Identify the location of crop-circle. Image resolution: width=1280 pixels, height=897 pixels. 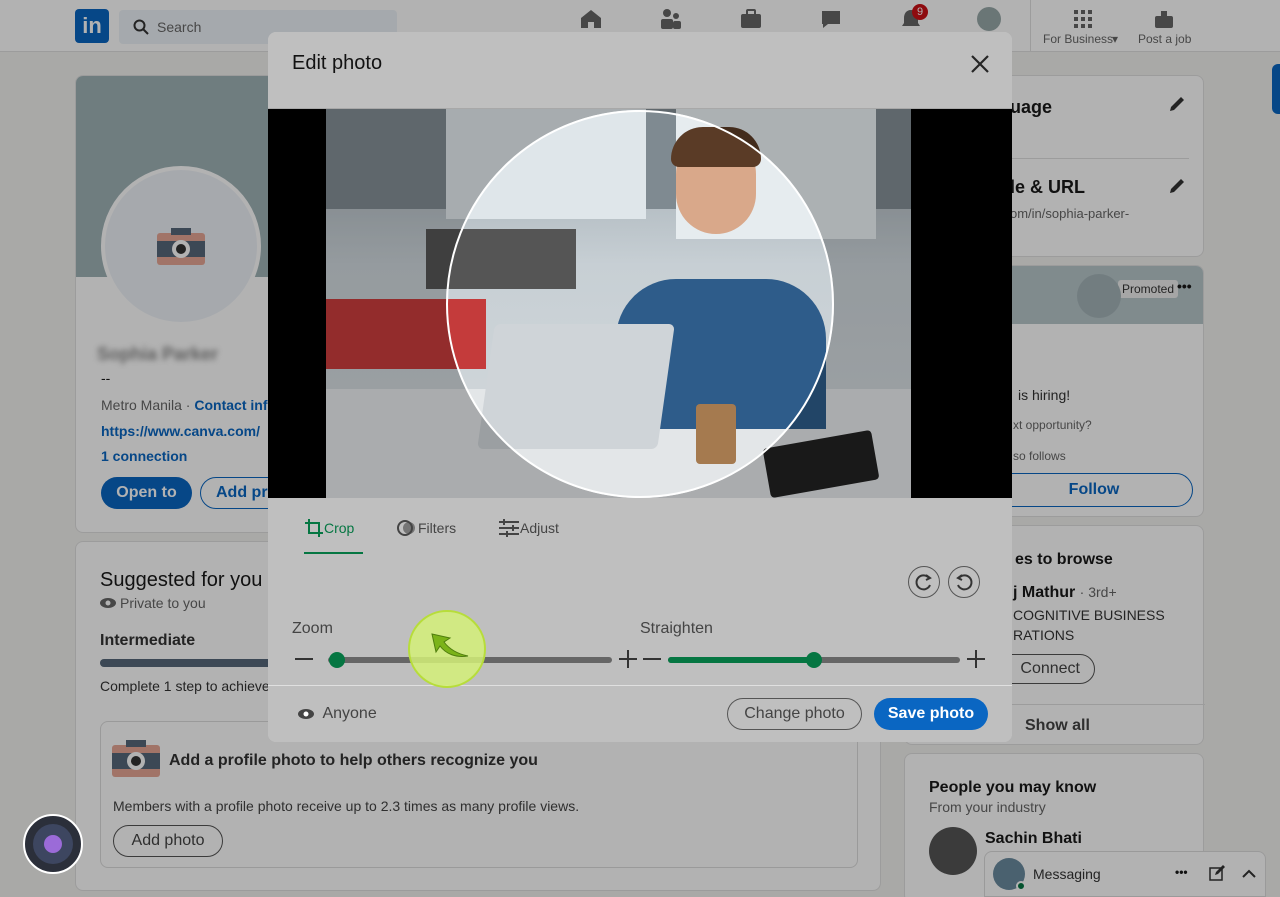
(640, 304).